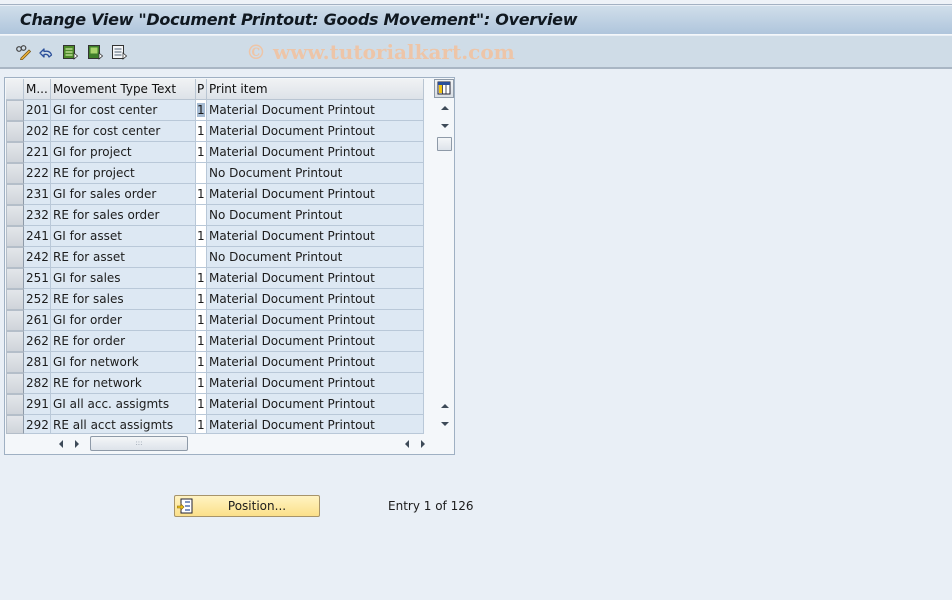 This screenshot has height=600, width=952. Describe the element at coordinates (123, 383) in the screenshot. I see `cell-movement-type-text: RE for network` at that location.